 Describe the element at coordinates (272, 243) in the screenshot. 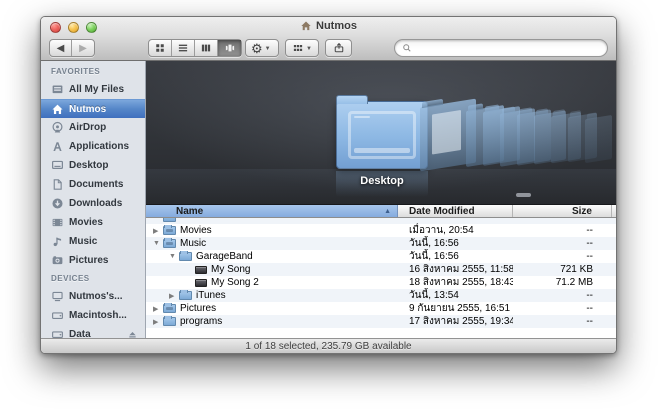

I see `name-cell: ▼ Music` at that location.